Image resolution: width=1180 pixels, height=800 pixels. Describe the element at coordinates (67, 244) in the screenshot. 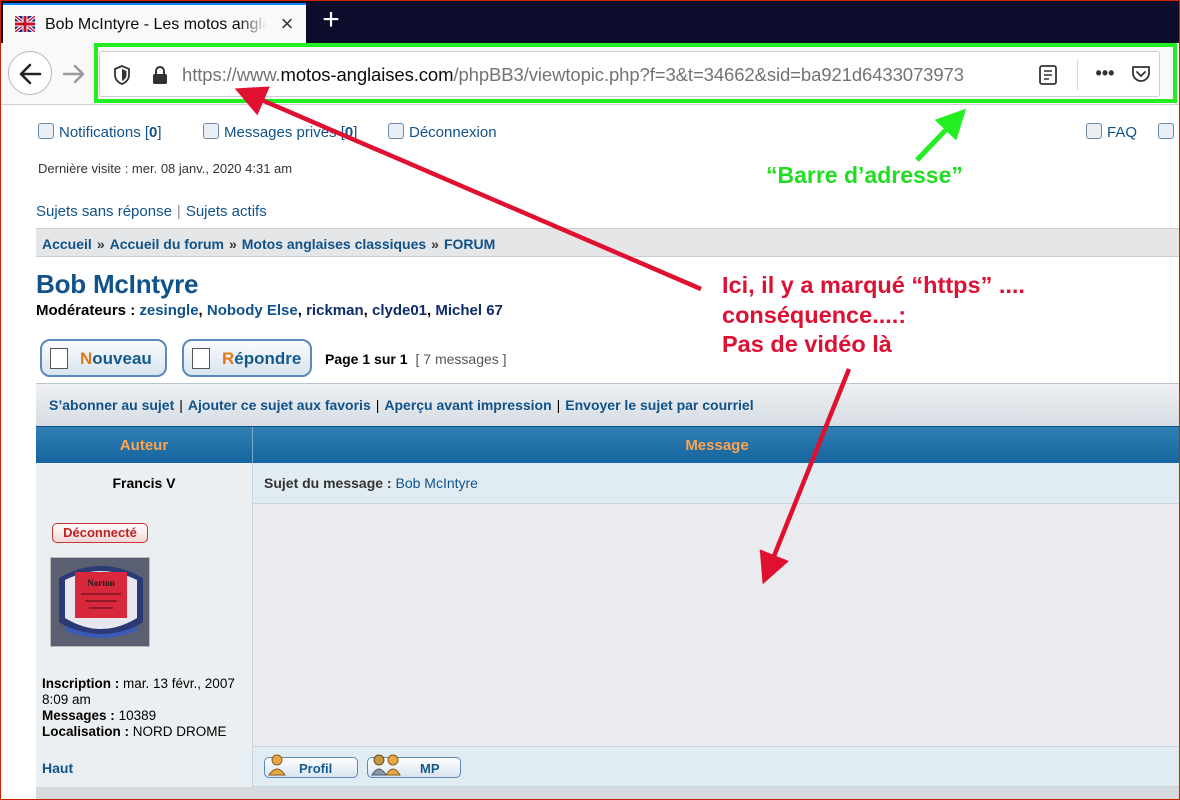

I see `breadcrumb-home: Accueil` at that location.